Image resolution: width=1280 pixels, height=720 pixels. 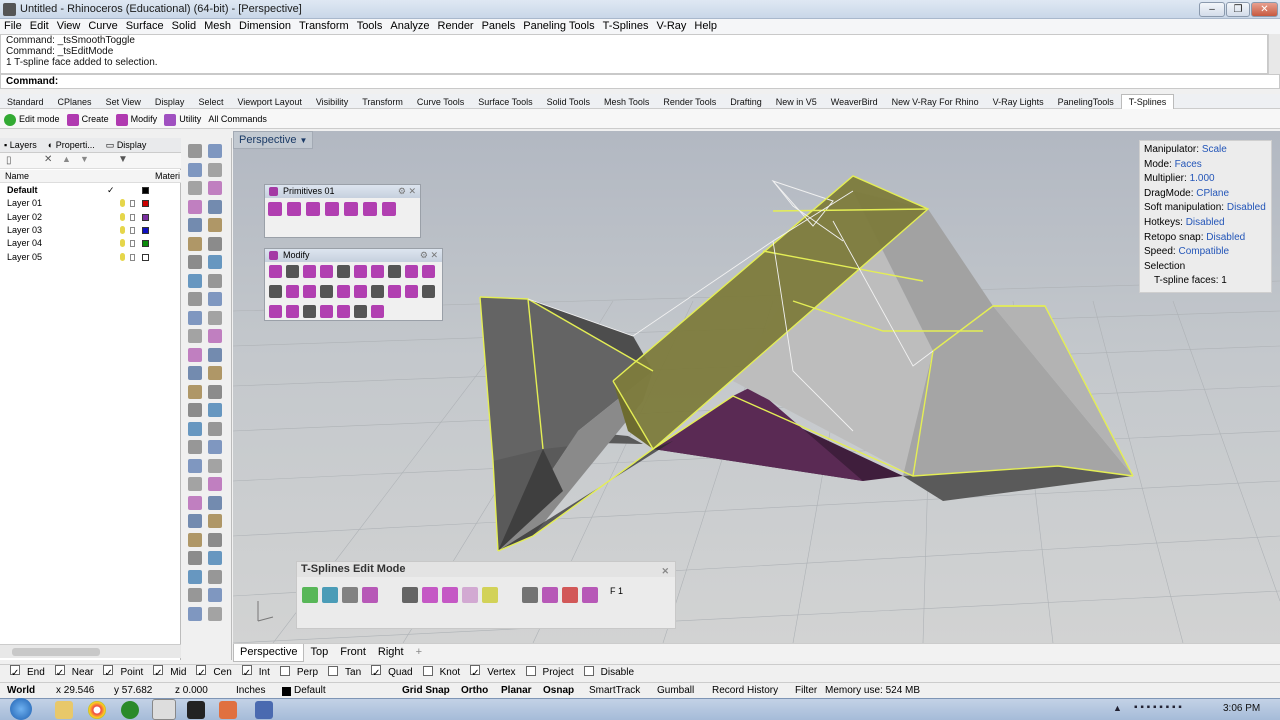 What do you see at coordinates (90, 230) in the screenshot?
I see `layer-row: Layer 03` at bounding box center [90, 230].